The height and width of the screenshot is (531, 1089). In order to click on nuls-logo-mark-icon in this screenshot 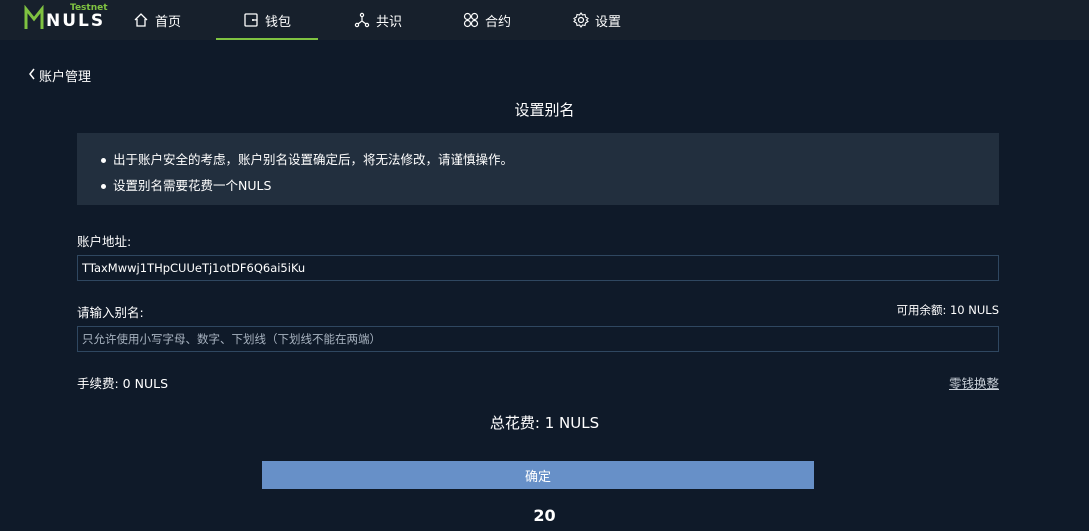, I will do `click(34, 17)`.